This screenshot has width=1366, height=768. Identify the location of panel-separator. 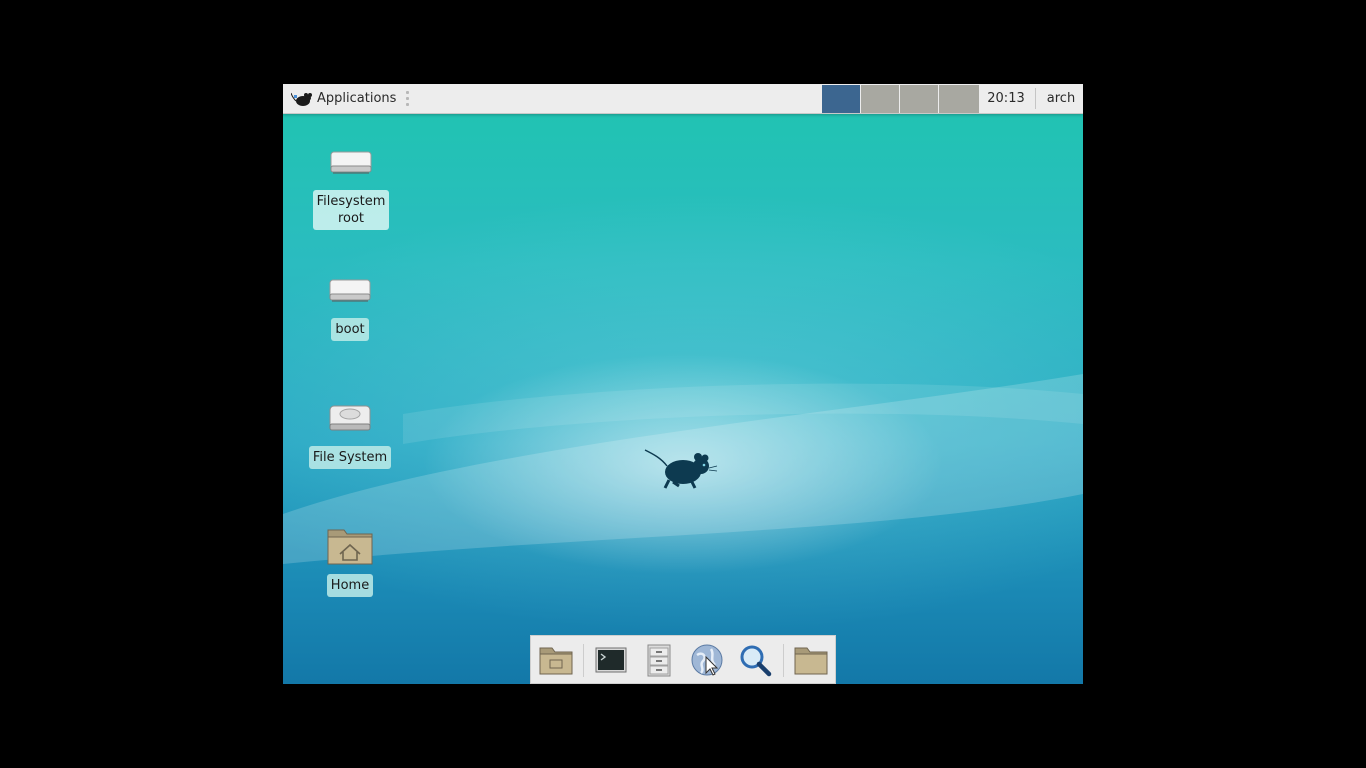
(1035, 98).